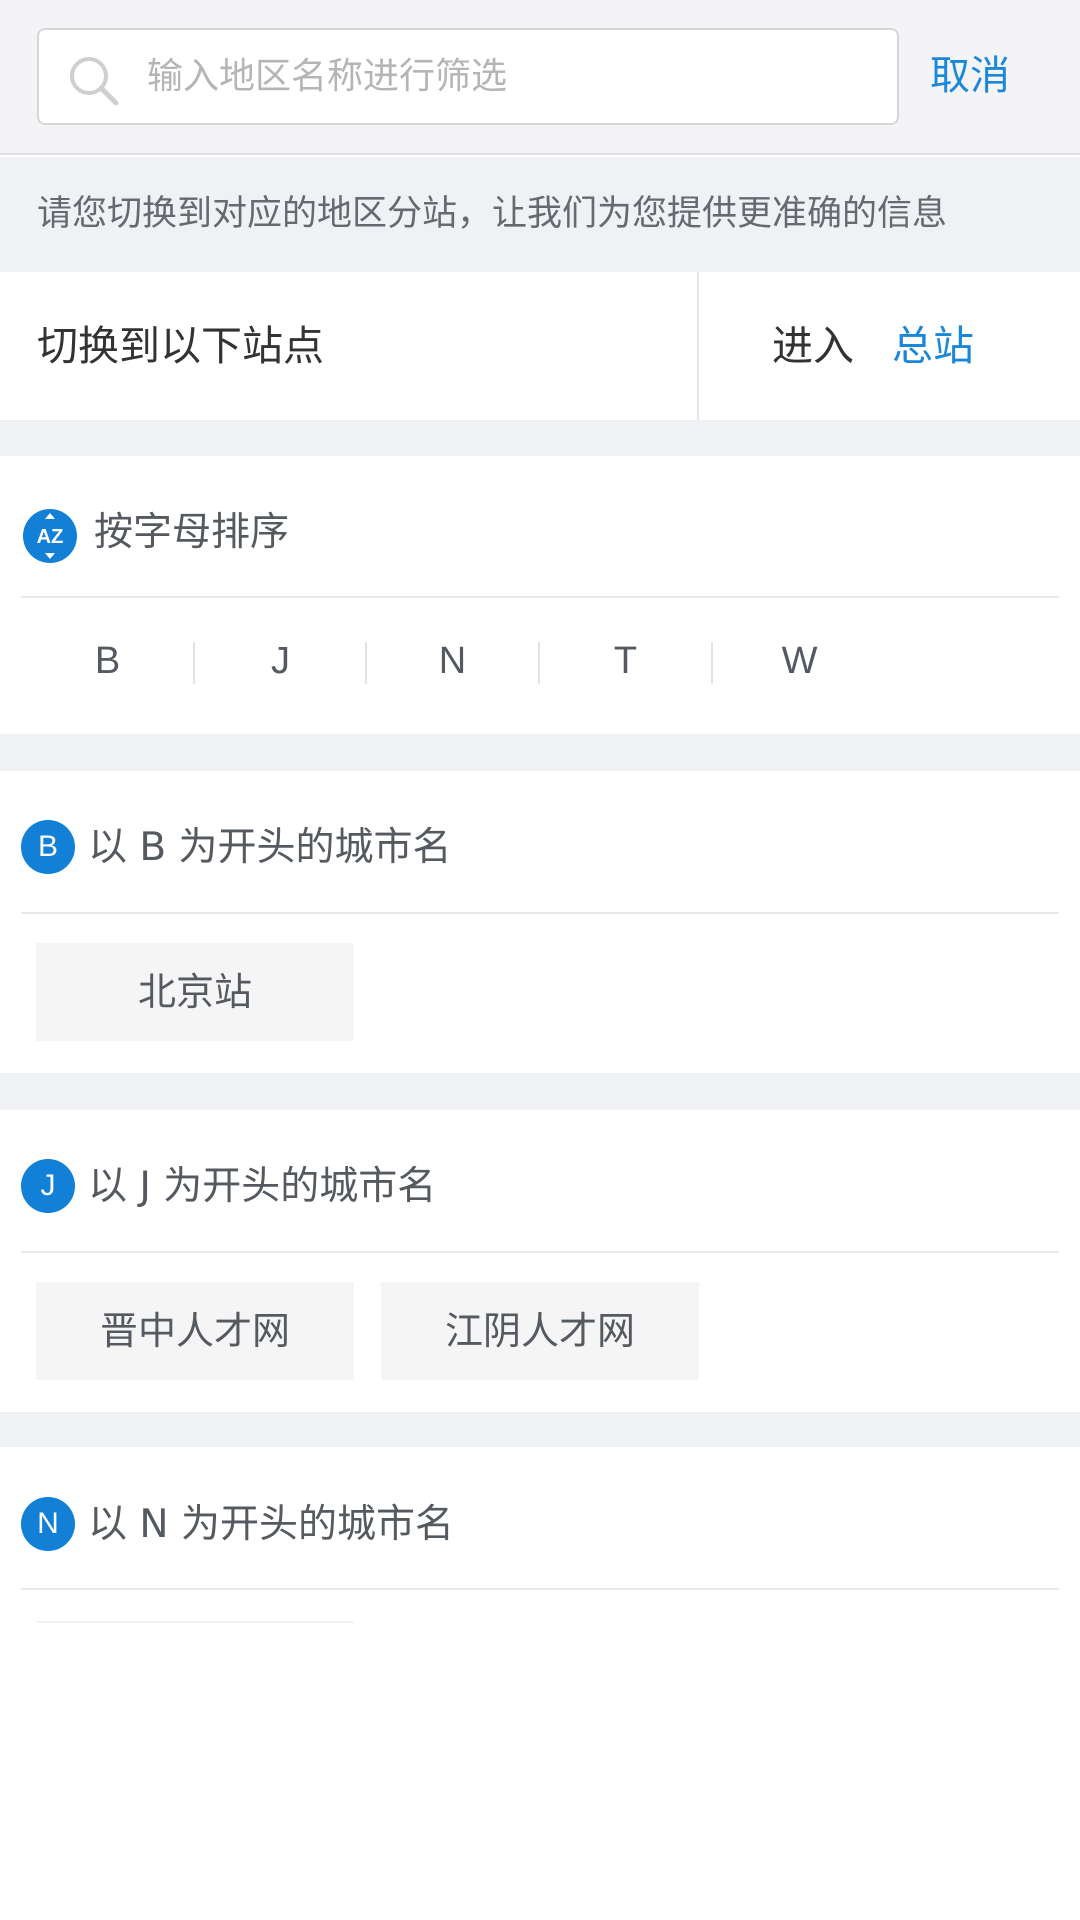  I want to click on vertical-divider, so click(698, 346).